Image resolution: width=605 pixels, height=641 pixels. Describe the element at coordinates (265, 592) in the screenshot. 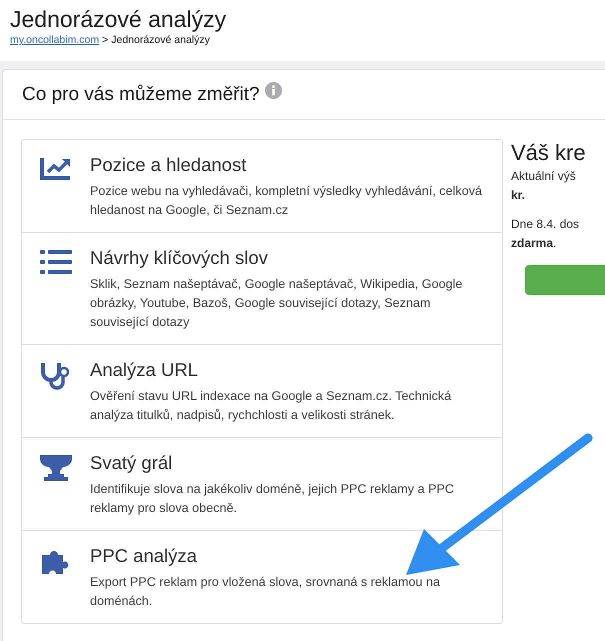

I see `analysis-description: Export PPC reklam pro vložená slova, srovnaná s reklamou na doménách.` at that location.